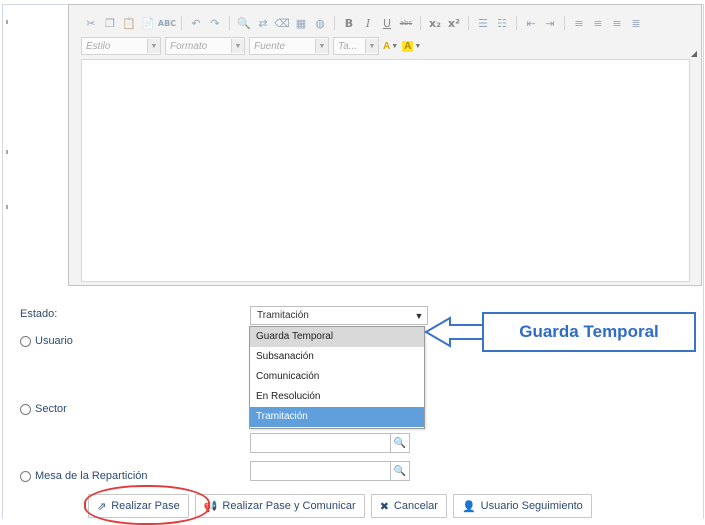 The width and height of the screenshot is (705, 525). Describe the element at coordinates (406, 23) in the screenshot. I see `strikethrough-icon: abc` at that location.